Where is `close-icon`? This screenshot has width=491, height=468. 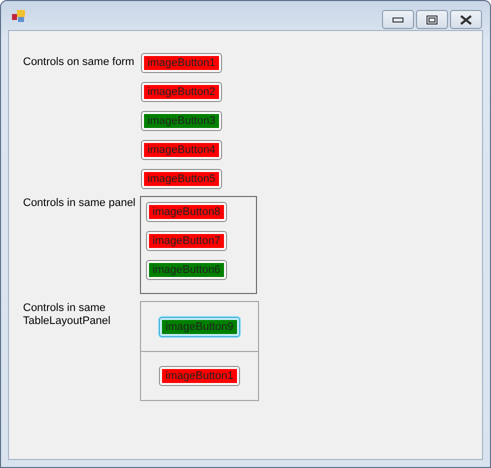 close-icon is located at coordinates (466, 19).